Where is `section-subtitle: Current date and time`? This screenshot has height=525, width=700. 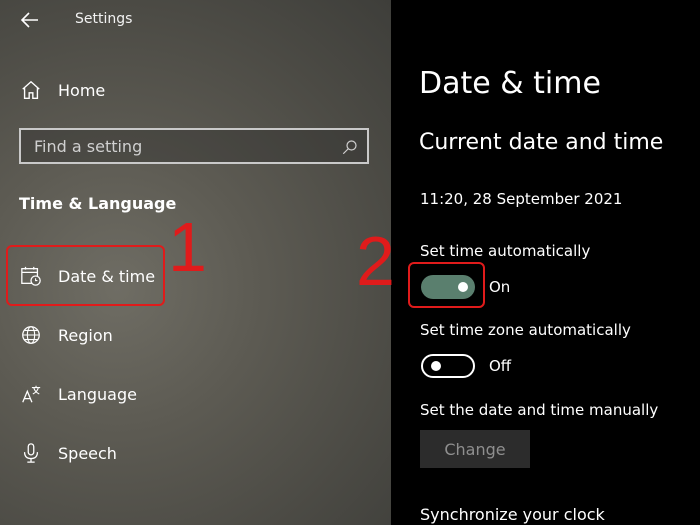 section-subtitle: Current date and time is located at coordinates (541, 142).